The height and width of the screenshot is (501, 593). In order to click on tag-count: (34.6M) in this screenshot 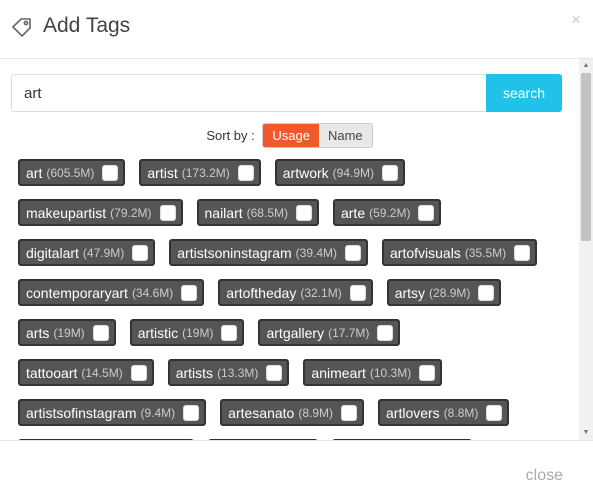, I will do `click(152, 292)`.